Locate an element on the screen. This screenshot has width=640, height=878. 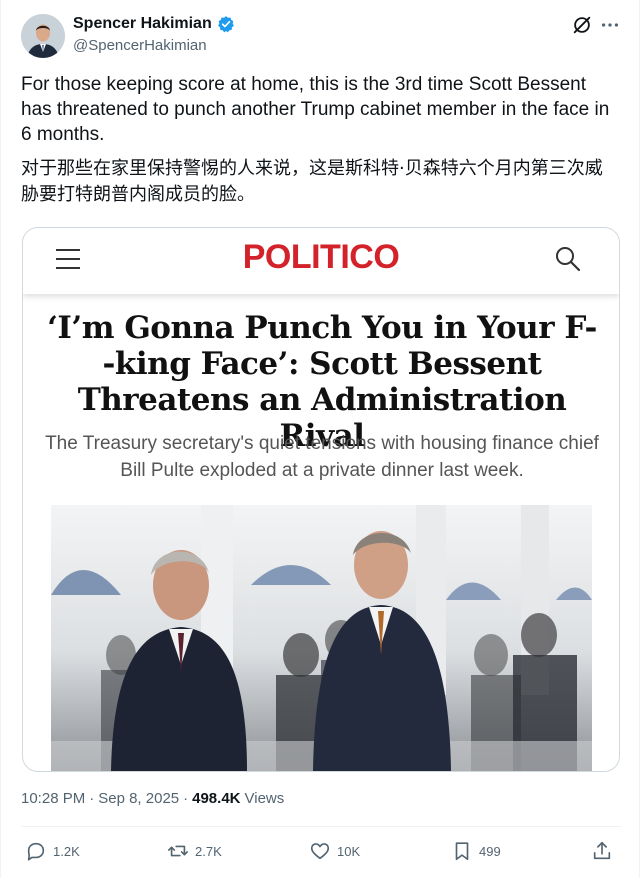
avatar is located at coordinates (43, 36).